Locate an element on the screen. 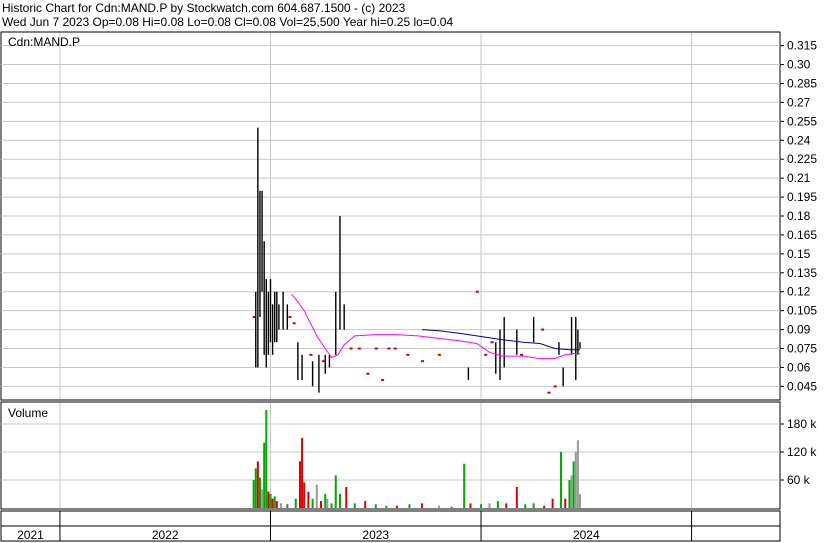 This screenshot has width=830, height=543. price-tick-label: 0.18 is located at coordinates (799, 216).